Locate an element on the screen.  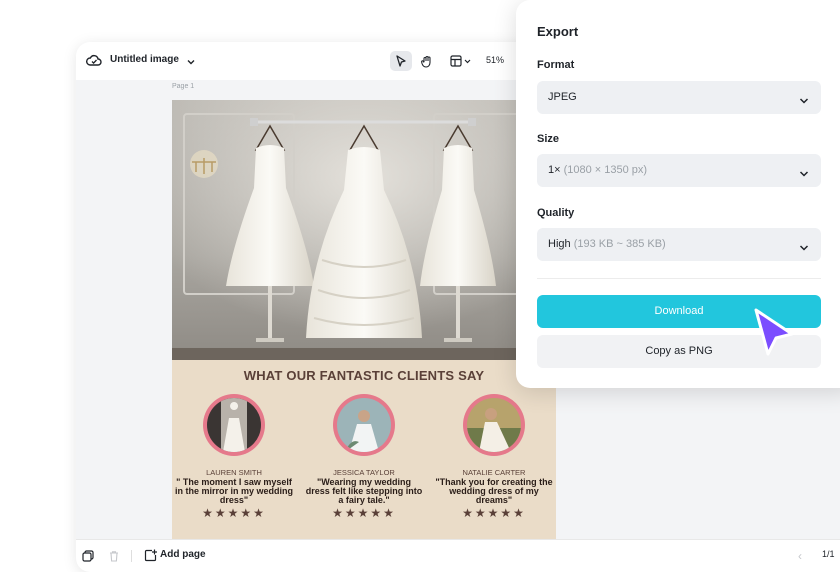
size-value: 1× is located at coordinates (554, 170).